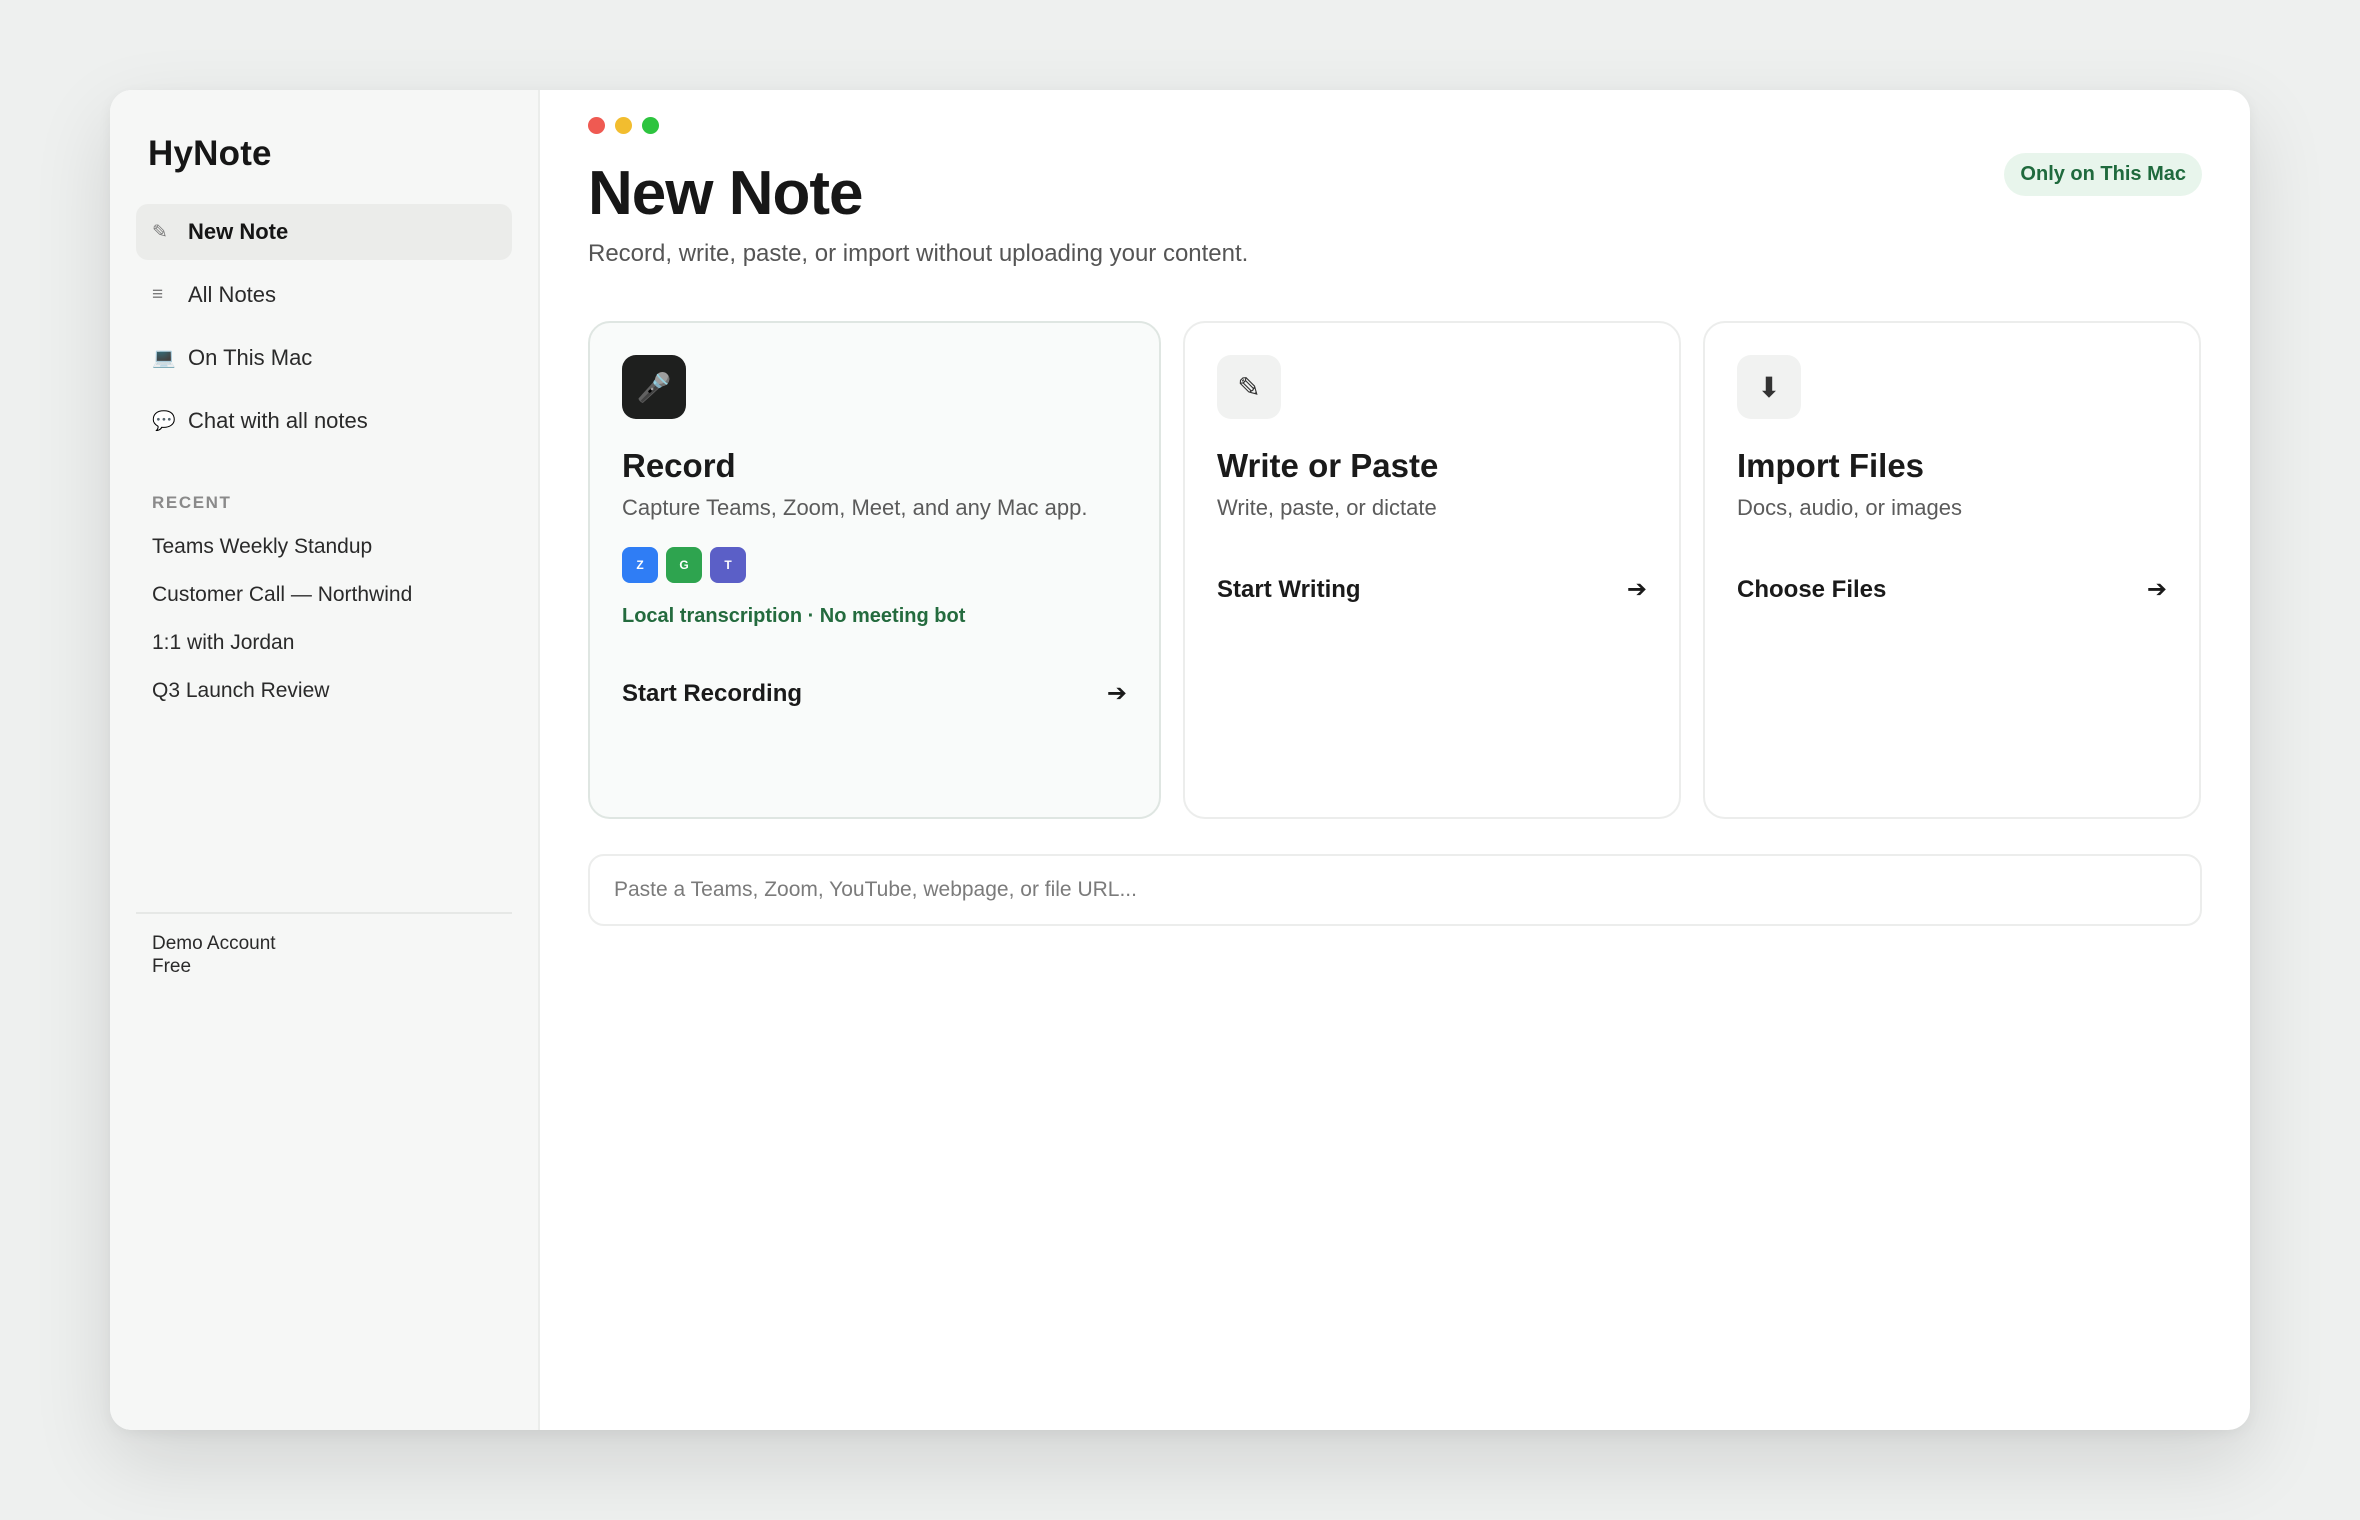 The height and width of the screenshot is (1520, 2360). What do you see at coordinates (324, 547) in the screenshot?
I see `recent-note-item: Teams Weekly Standup` at bounding box center [324, 547].